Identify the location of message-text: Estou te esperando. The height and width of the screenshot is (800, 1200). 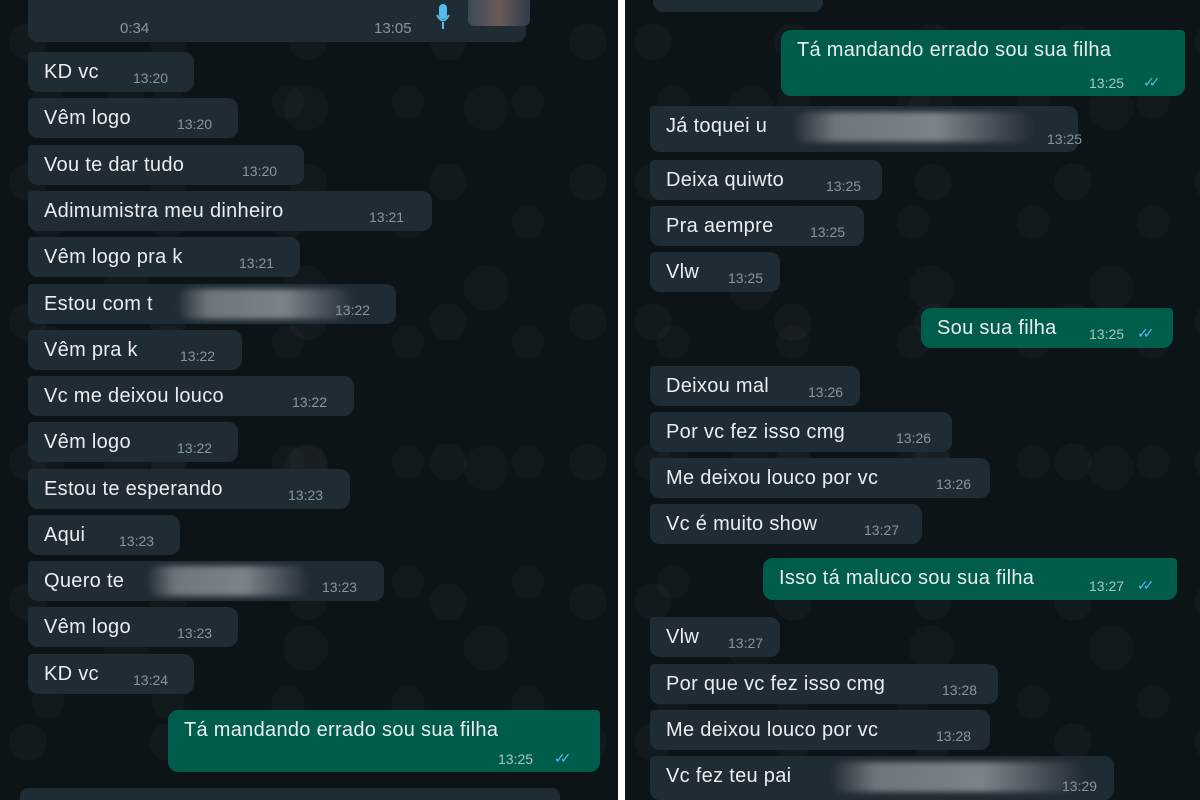
(133, 489).